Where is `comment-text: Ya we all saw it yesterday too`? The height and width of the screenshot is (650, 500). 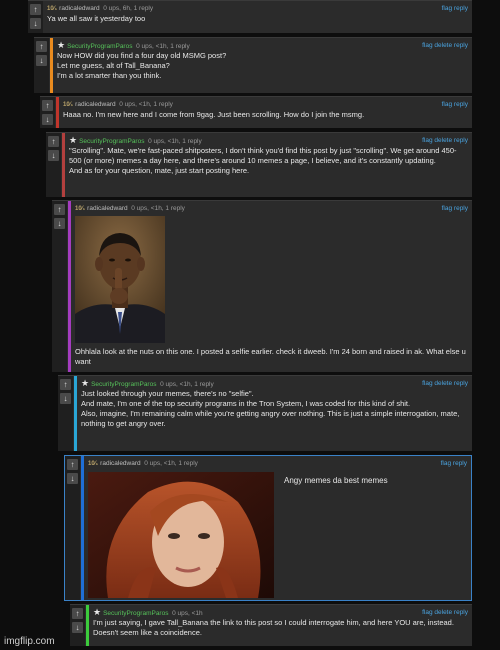 comment-text: Ya we all saw it yesterday too is located at coordinates (257, 19).